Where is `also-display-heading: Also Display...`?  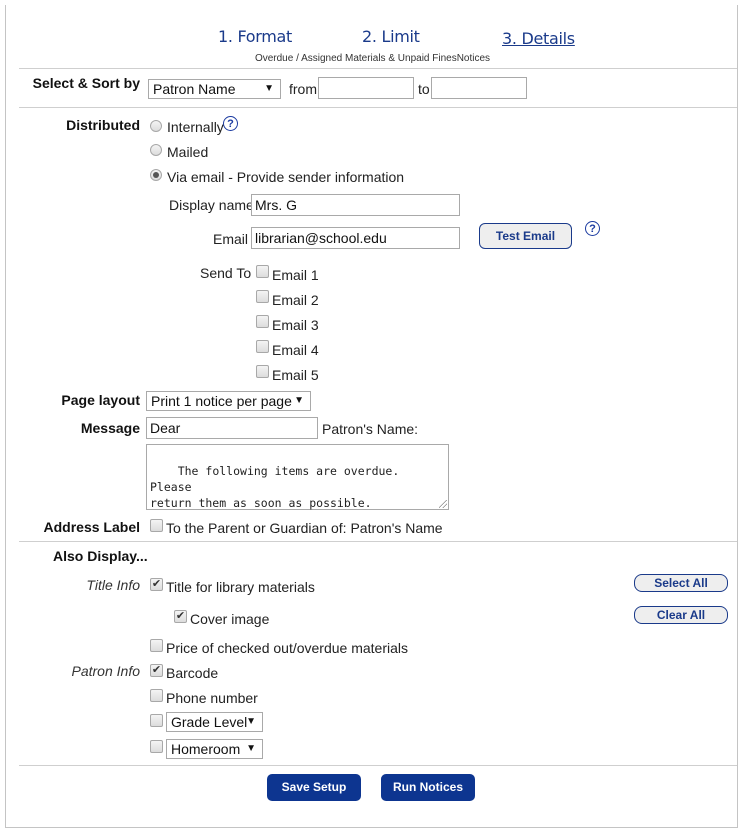
also-display-heading: Also Display... is located at coordinates (100, 556).